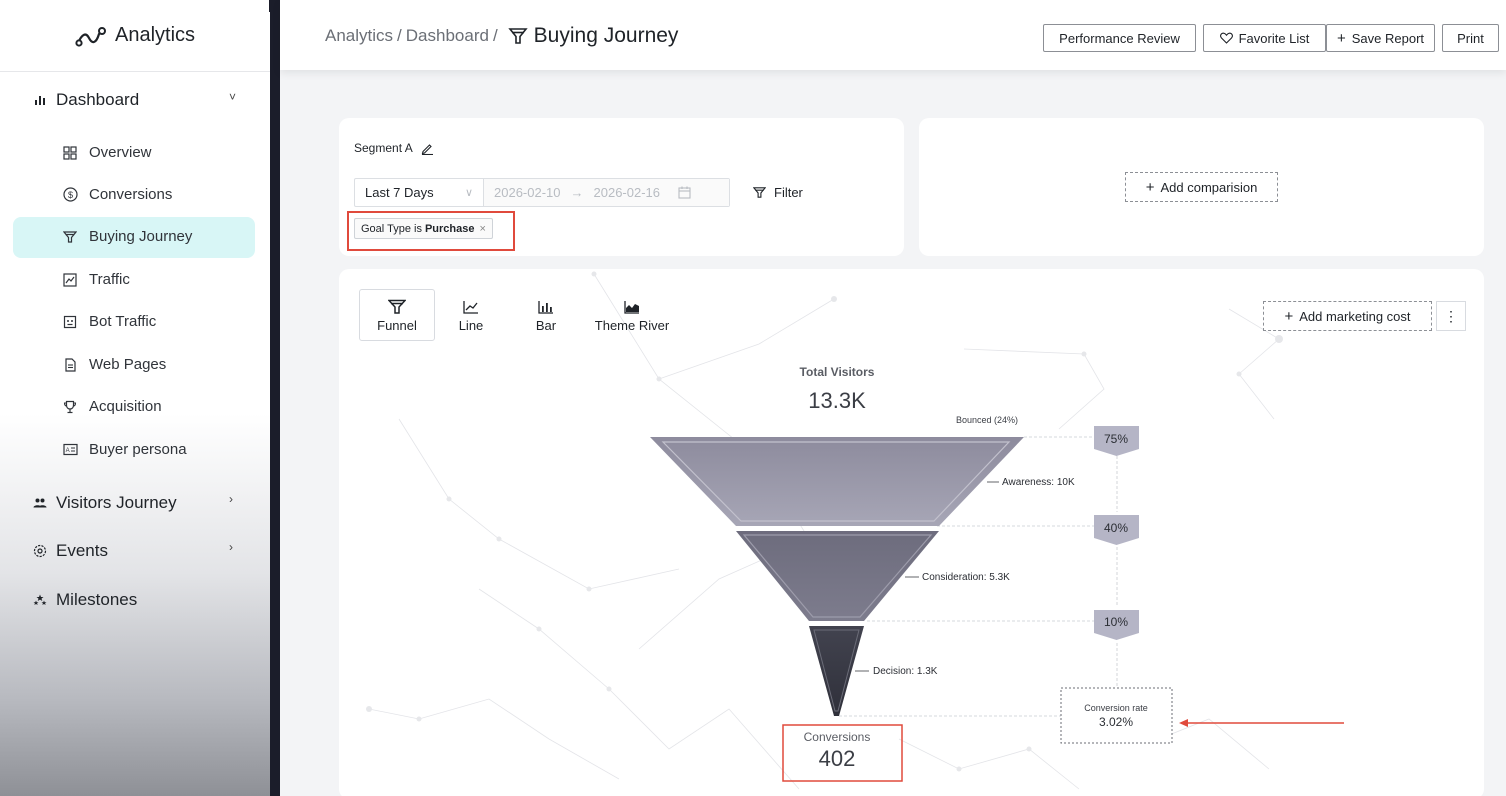 This screenshot has height=796, width=1506. I want to click on funnel-stage-awareness, so click(837, 481).